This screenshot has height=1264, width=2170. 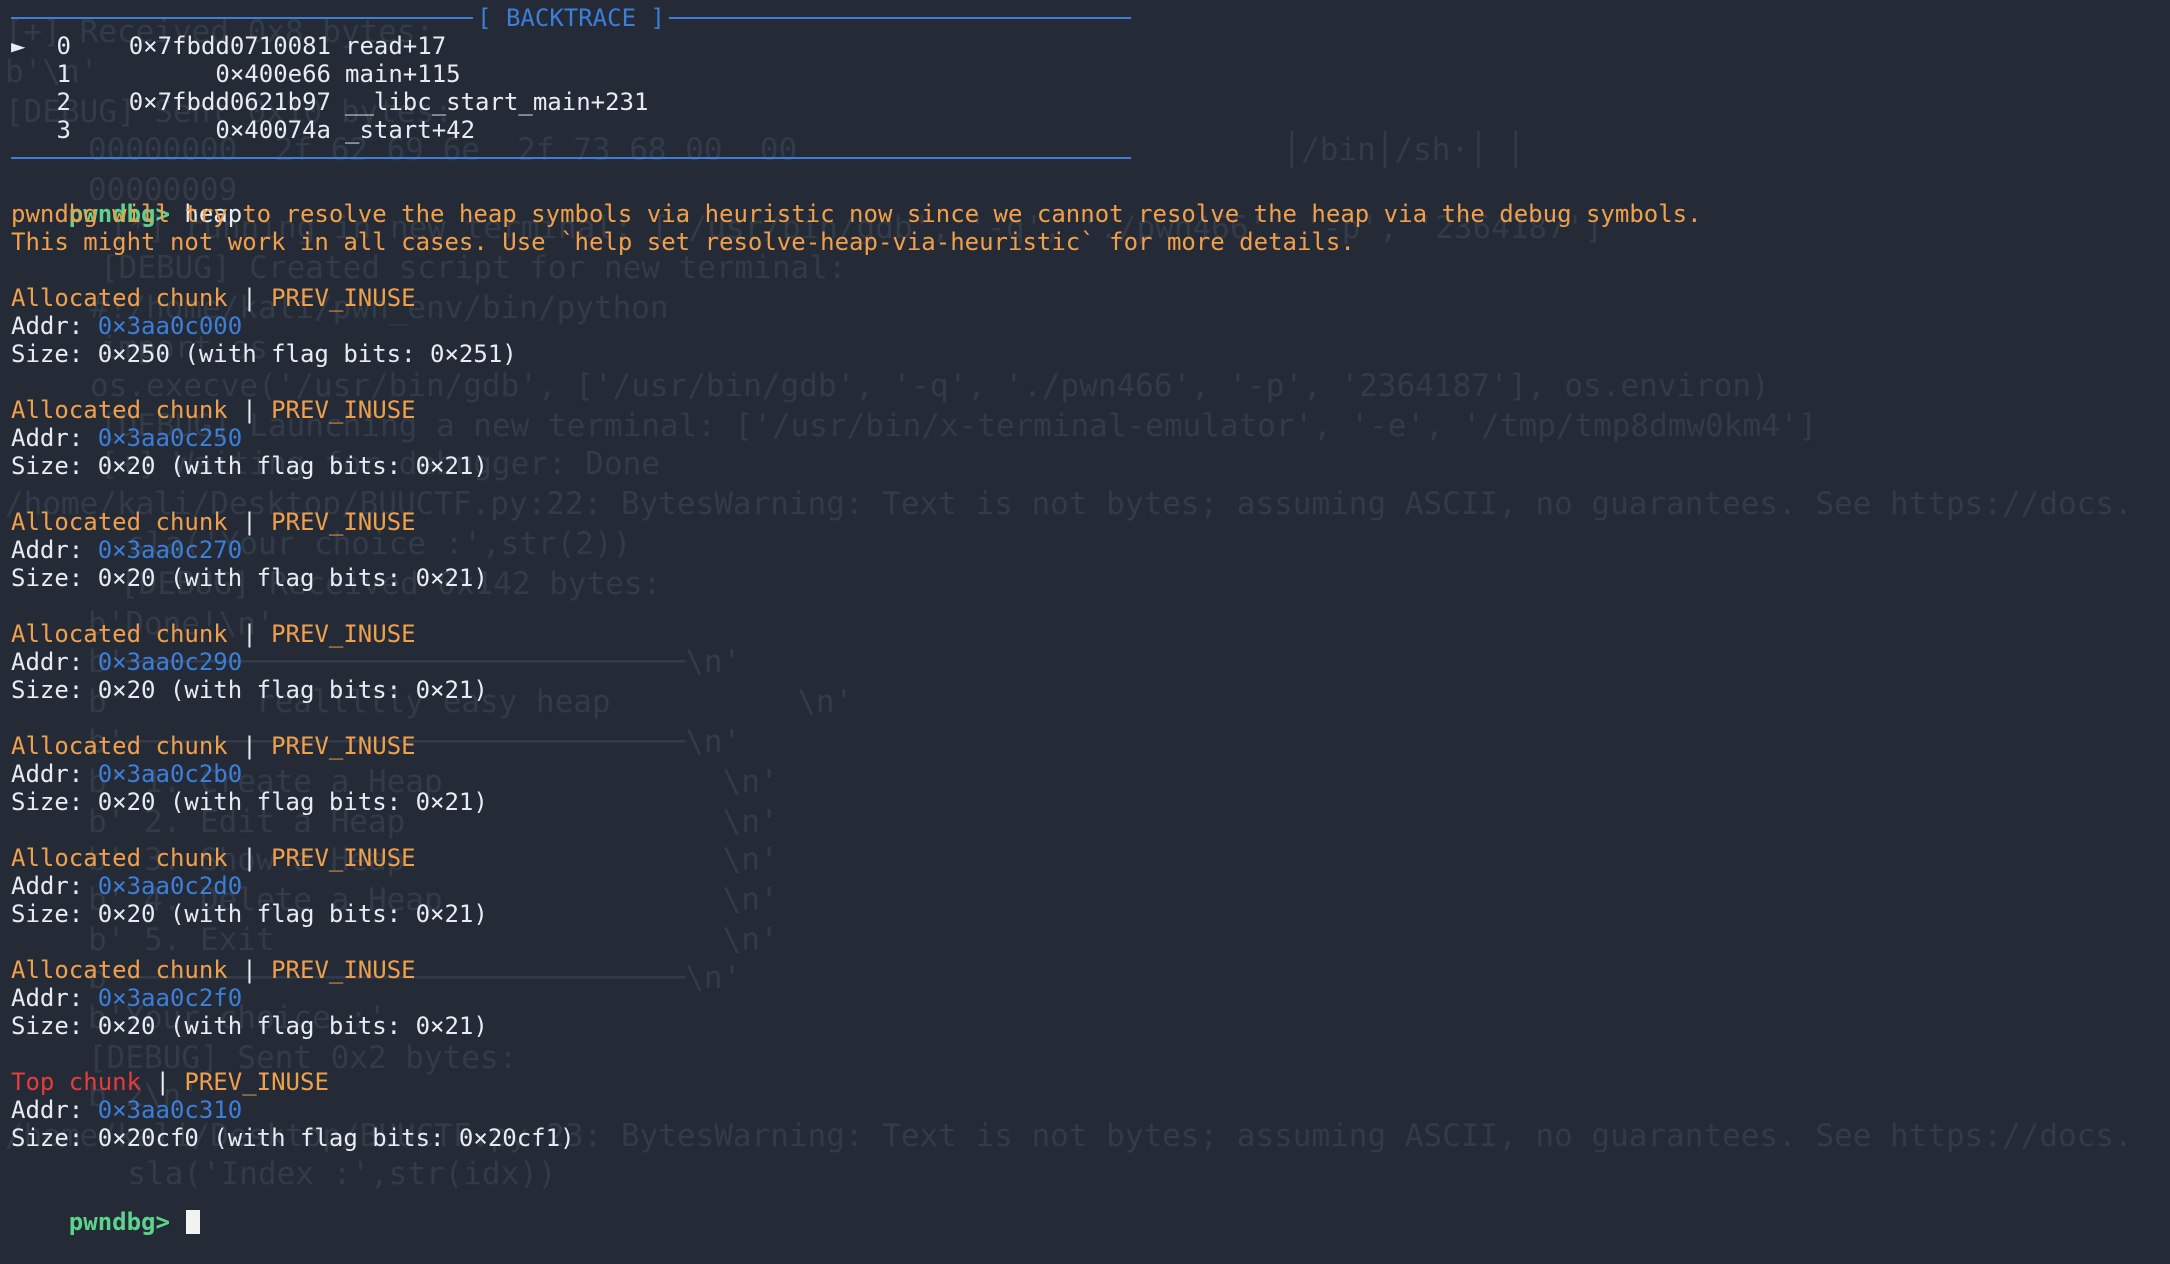 I want to click on backtrace-frame: ► 0 0×7fbdd0710081 read+17, so click(x=1086, y=46).